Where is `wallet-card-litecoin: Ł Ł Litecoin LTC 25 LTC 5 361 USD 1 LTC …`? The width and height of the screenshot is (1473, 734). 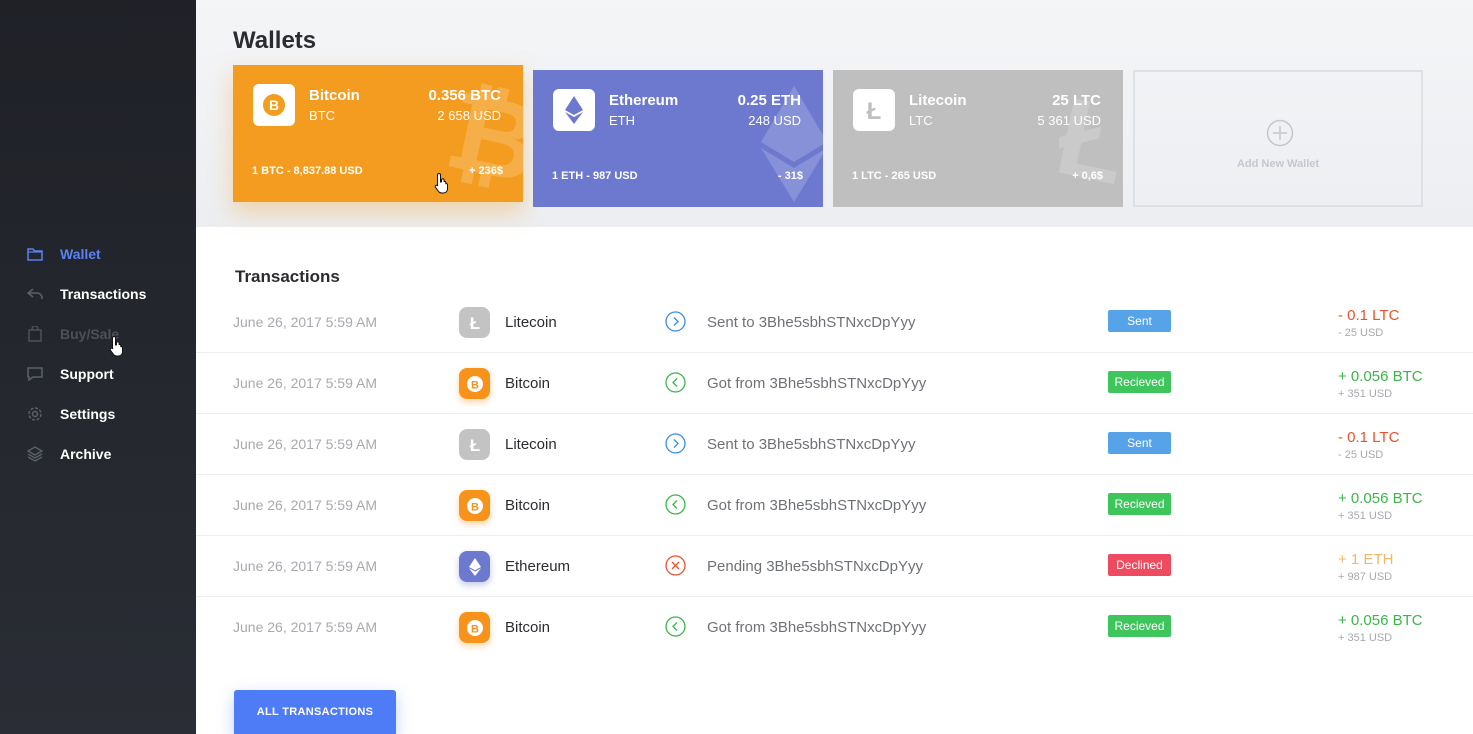
wallet-card-litecoin: Ł Ł Litecoin LTC 25 LTC 5 361 USD 1 LTC … is located at coordinates (978, 138).